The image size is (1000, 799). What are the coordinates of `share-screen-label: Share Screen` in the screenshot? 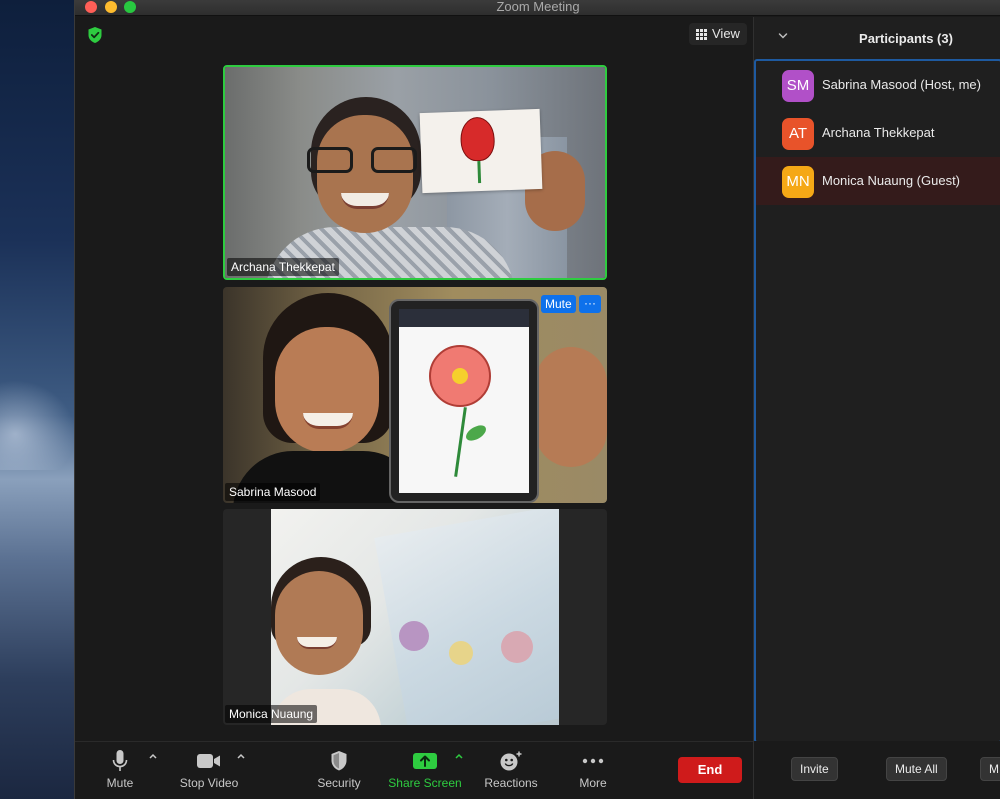 It's located at (425, 783).